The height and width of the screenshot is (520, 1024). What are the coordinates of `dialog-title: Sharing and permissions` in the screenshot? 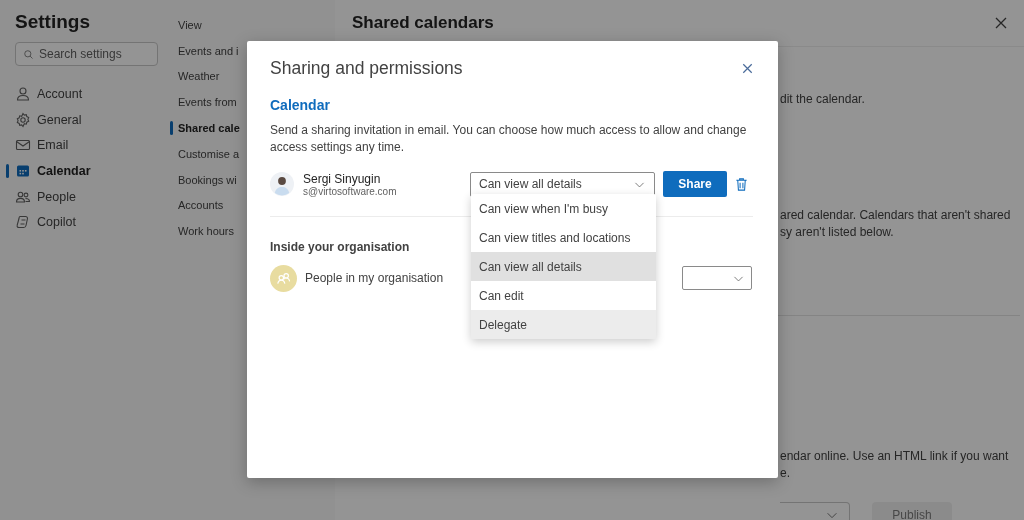 It's located at (366, 68).